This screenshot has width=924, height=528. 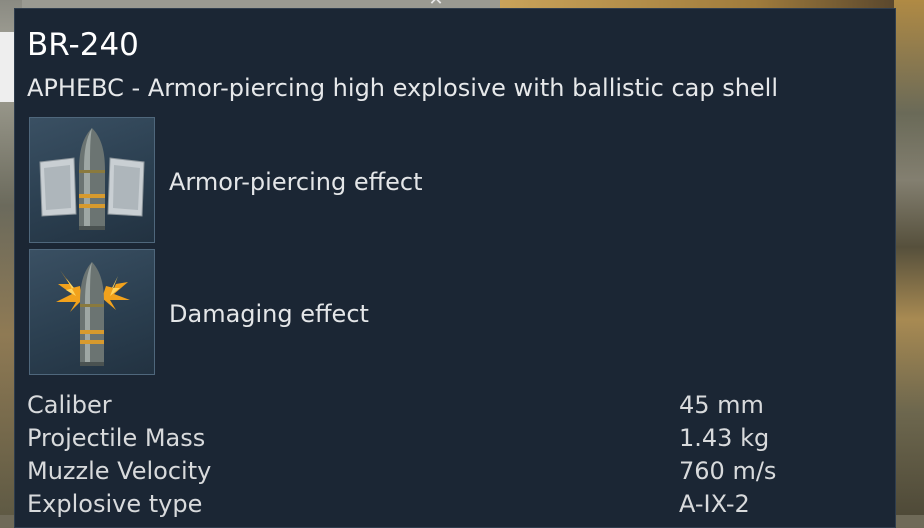 I want to click on damaging-effect-label: Damaging effect, so click(x=269, y=314).